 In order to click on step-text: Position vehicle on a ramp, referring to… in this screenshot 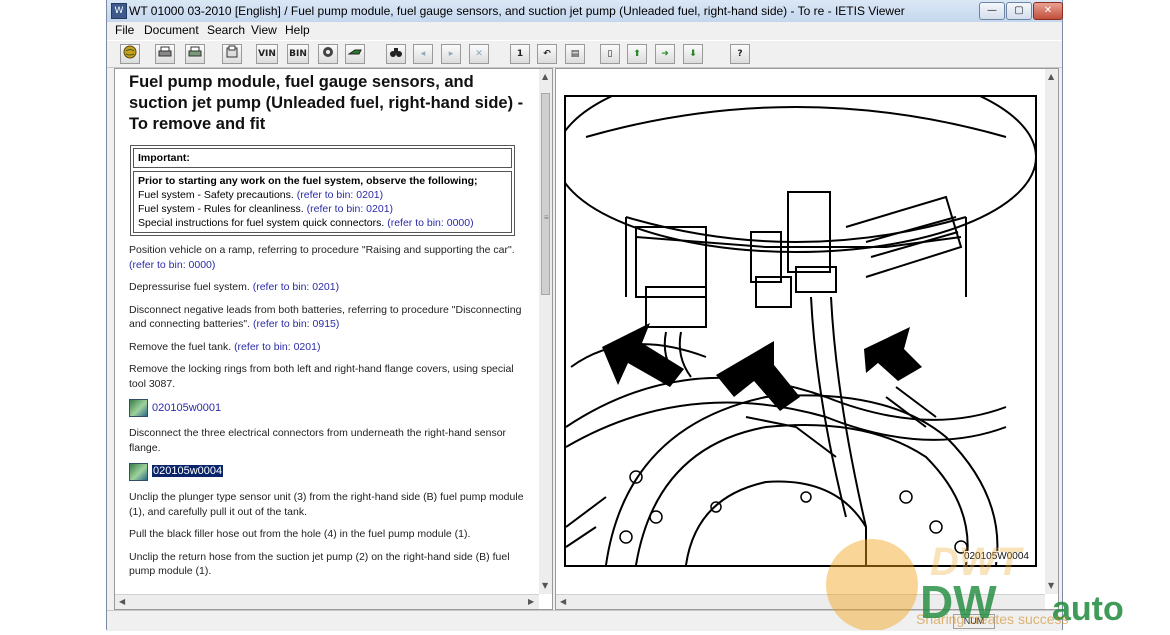, I will do `click(322, 250)`.